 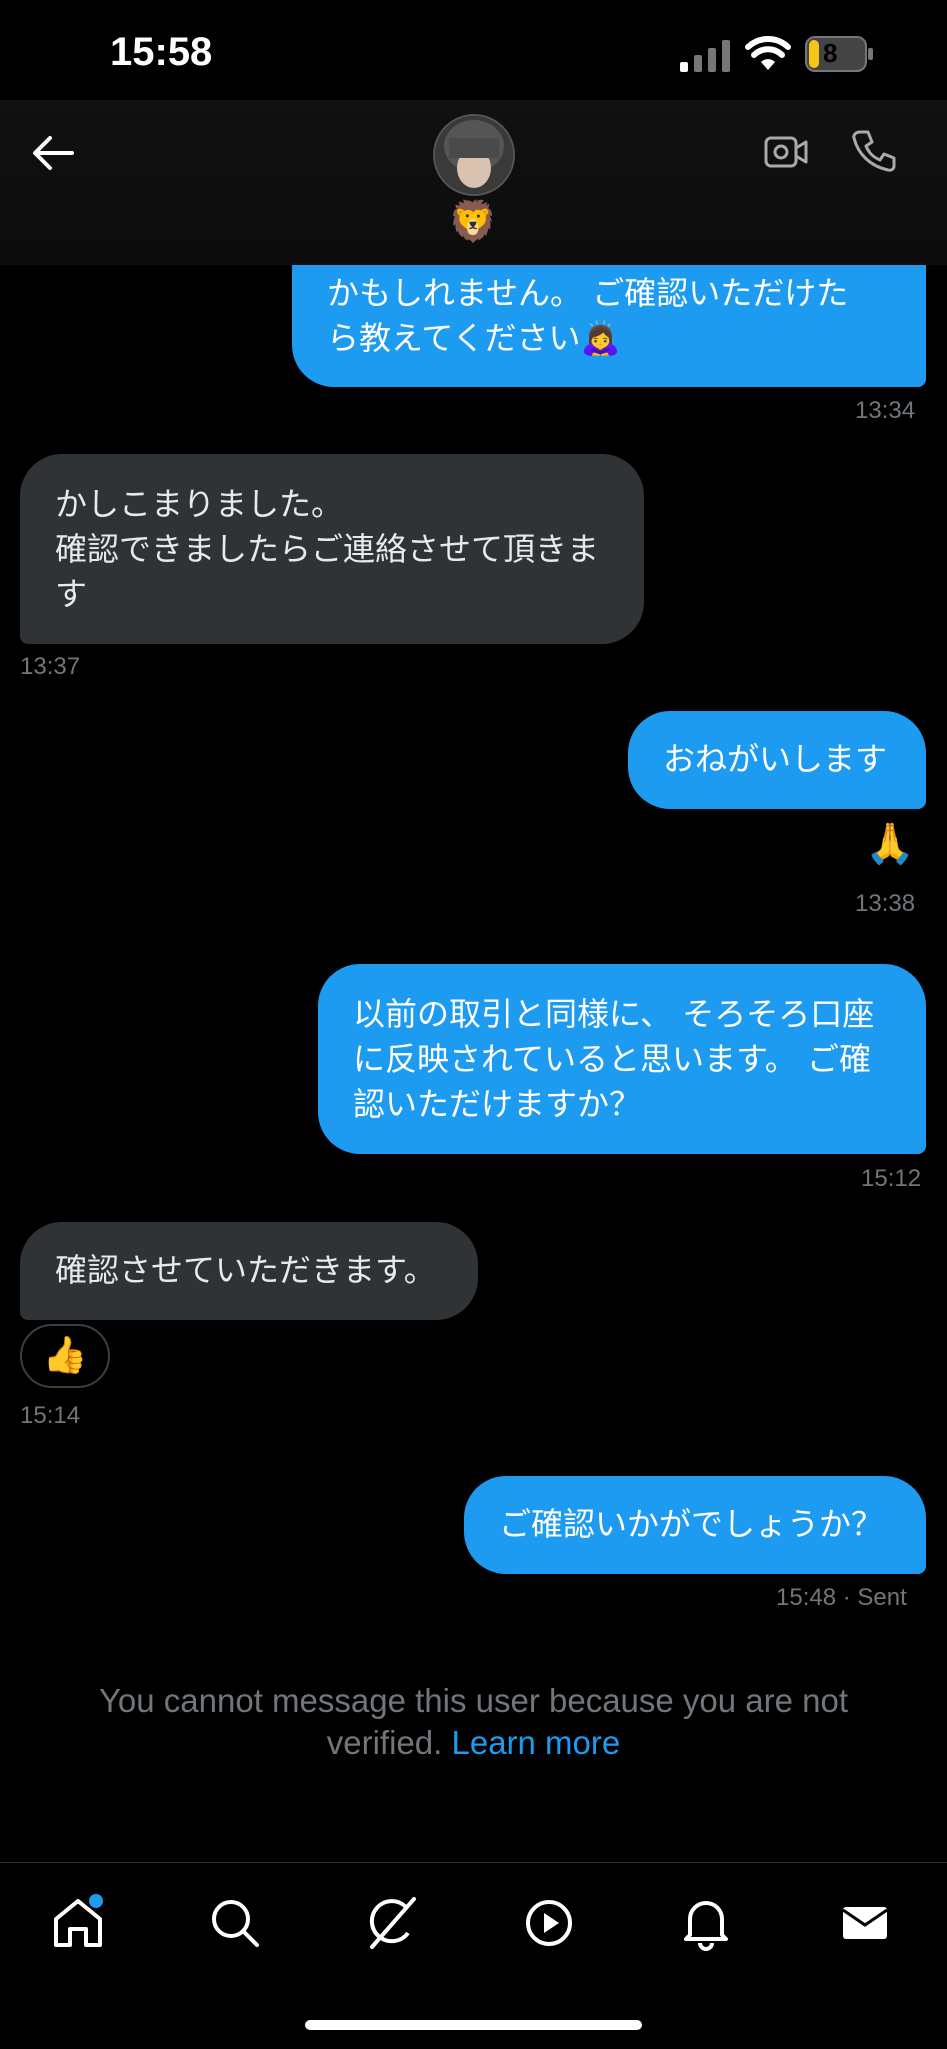 I want to click on message-text: 以前の取引と同様に、 そろそろ口座, so click(x=614, y=1014).